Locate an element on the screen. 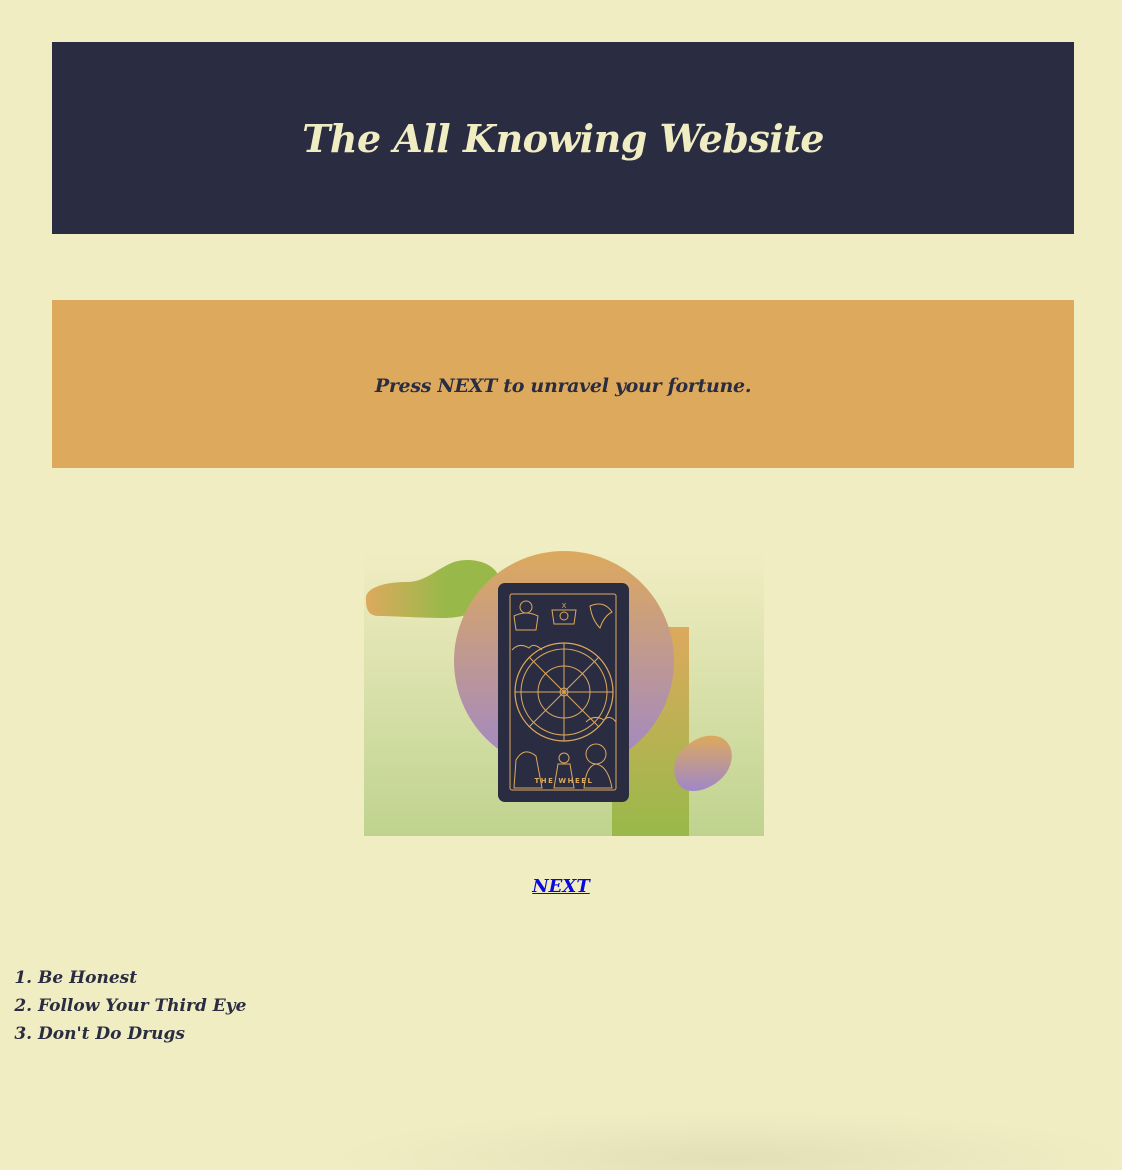 The width and height of the screenshot is (1122, 1170). tarot-illustration: X THE WHEEL is located at coordinates (564, 693).